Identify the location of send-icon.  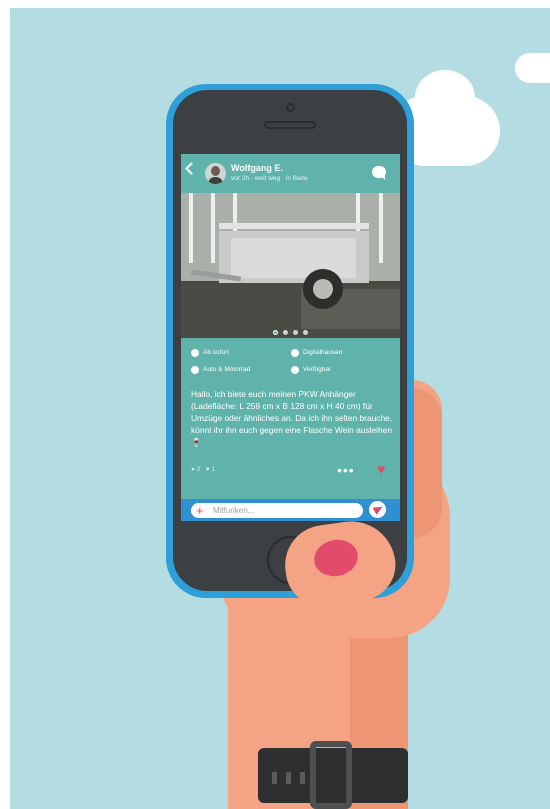
(378, 509).